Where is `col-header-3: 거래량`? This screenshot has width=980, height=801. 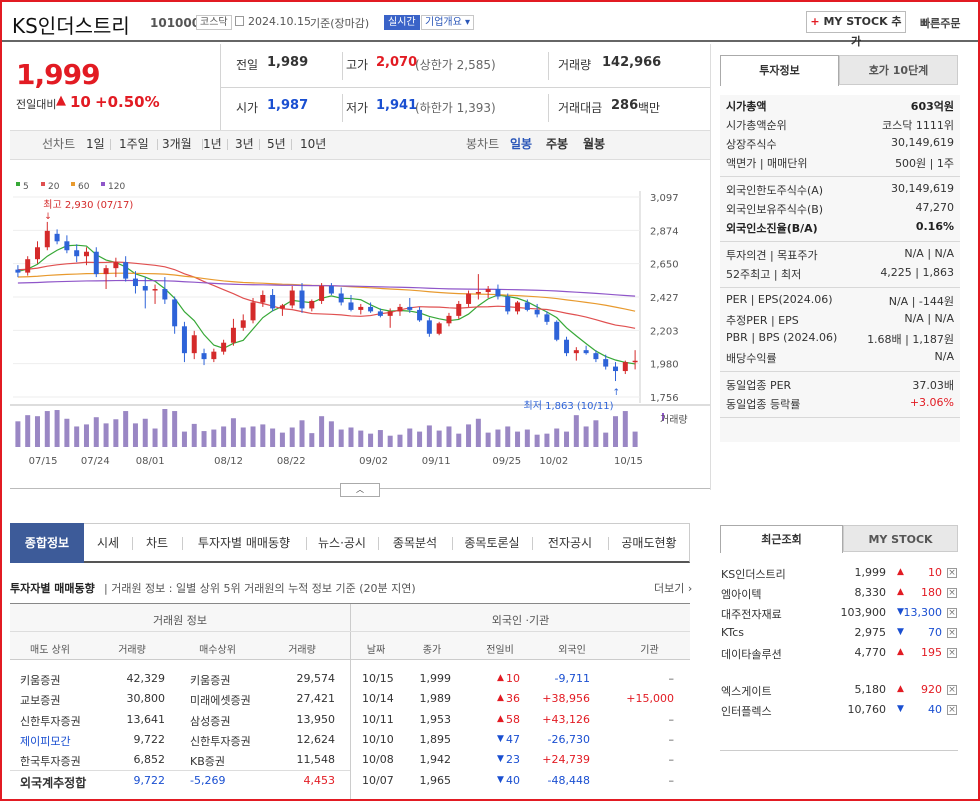 col-header-3: 거래량 is located at coordinates (302, 650).